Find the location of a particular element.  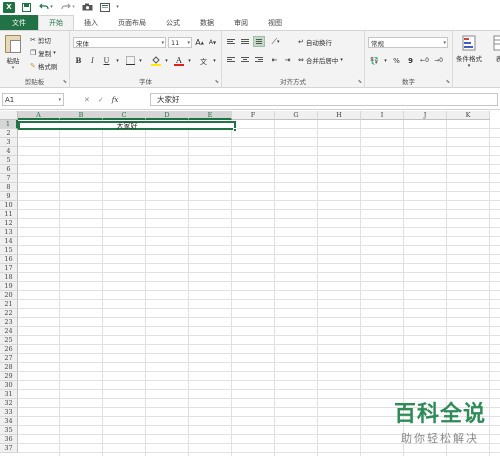

row-header: 11 is located at coordinates (9, 214).